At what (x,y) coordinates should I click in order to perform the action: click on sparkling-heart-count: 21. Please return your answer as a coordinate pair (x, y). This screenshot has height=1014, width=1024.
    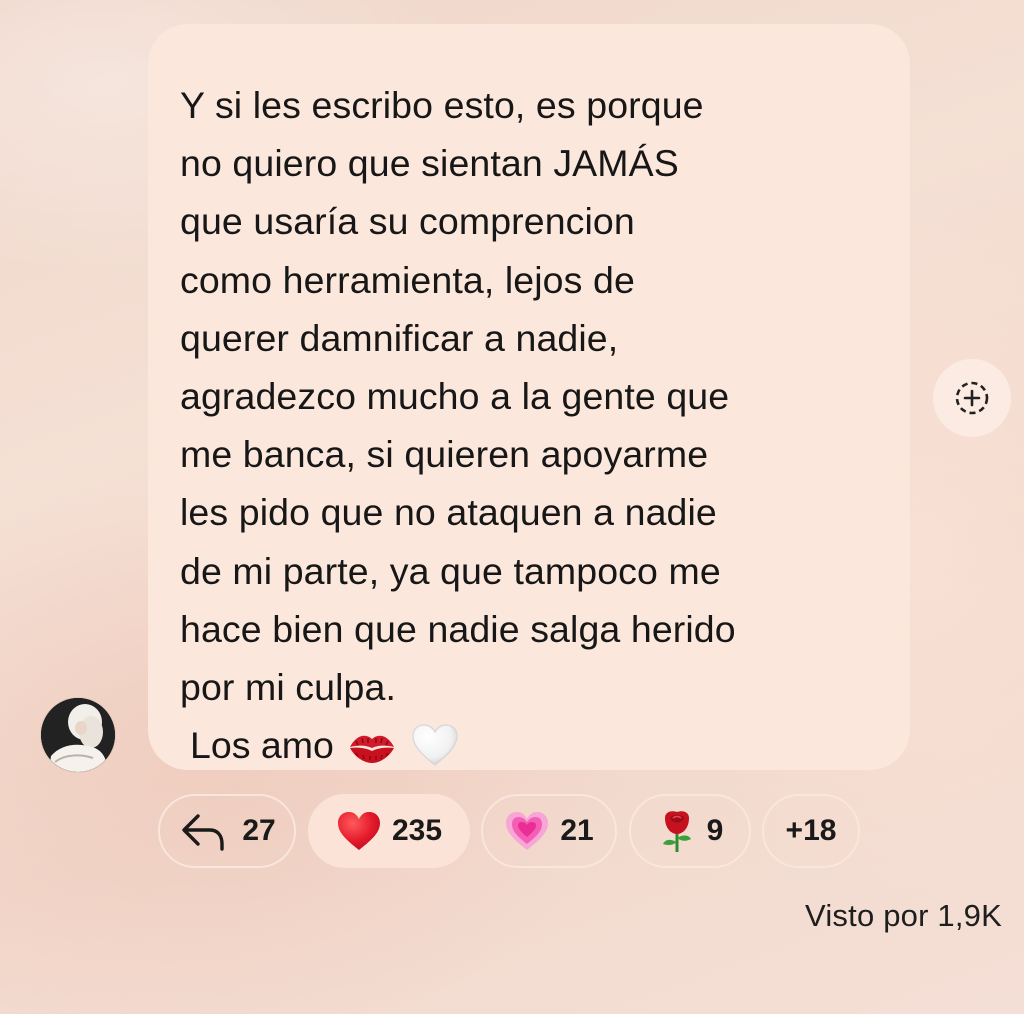
    Looking at the image, I should click on (577, 830).